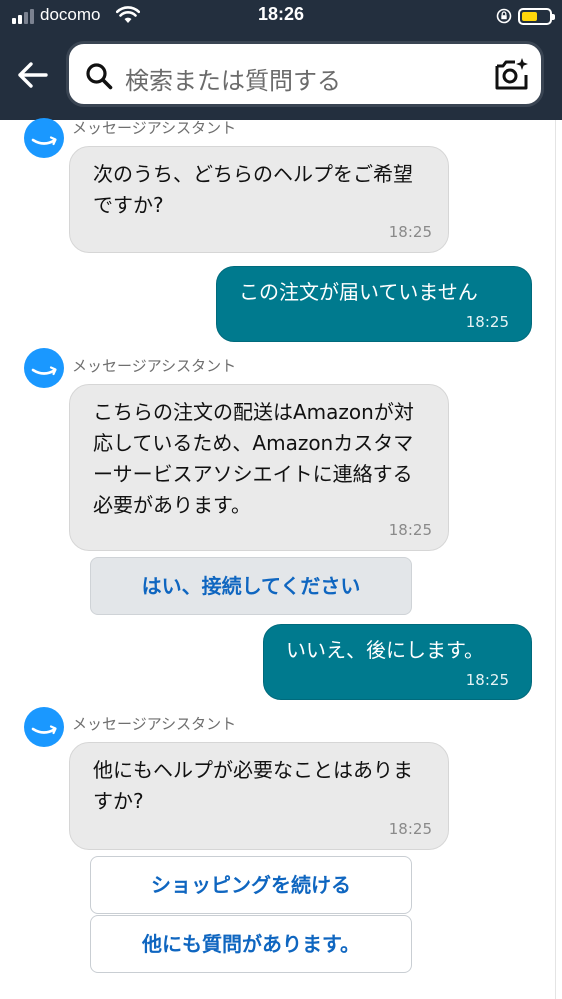 The height and width of the screenshot is (999, 562). I want to click on divider, so click(555, 559).